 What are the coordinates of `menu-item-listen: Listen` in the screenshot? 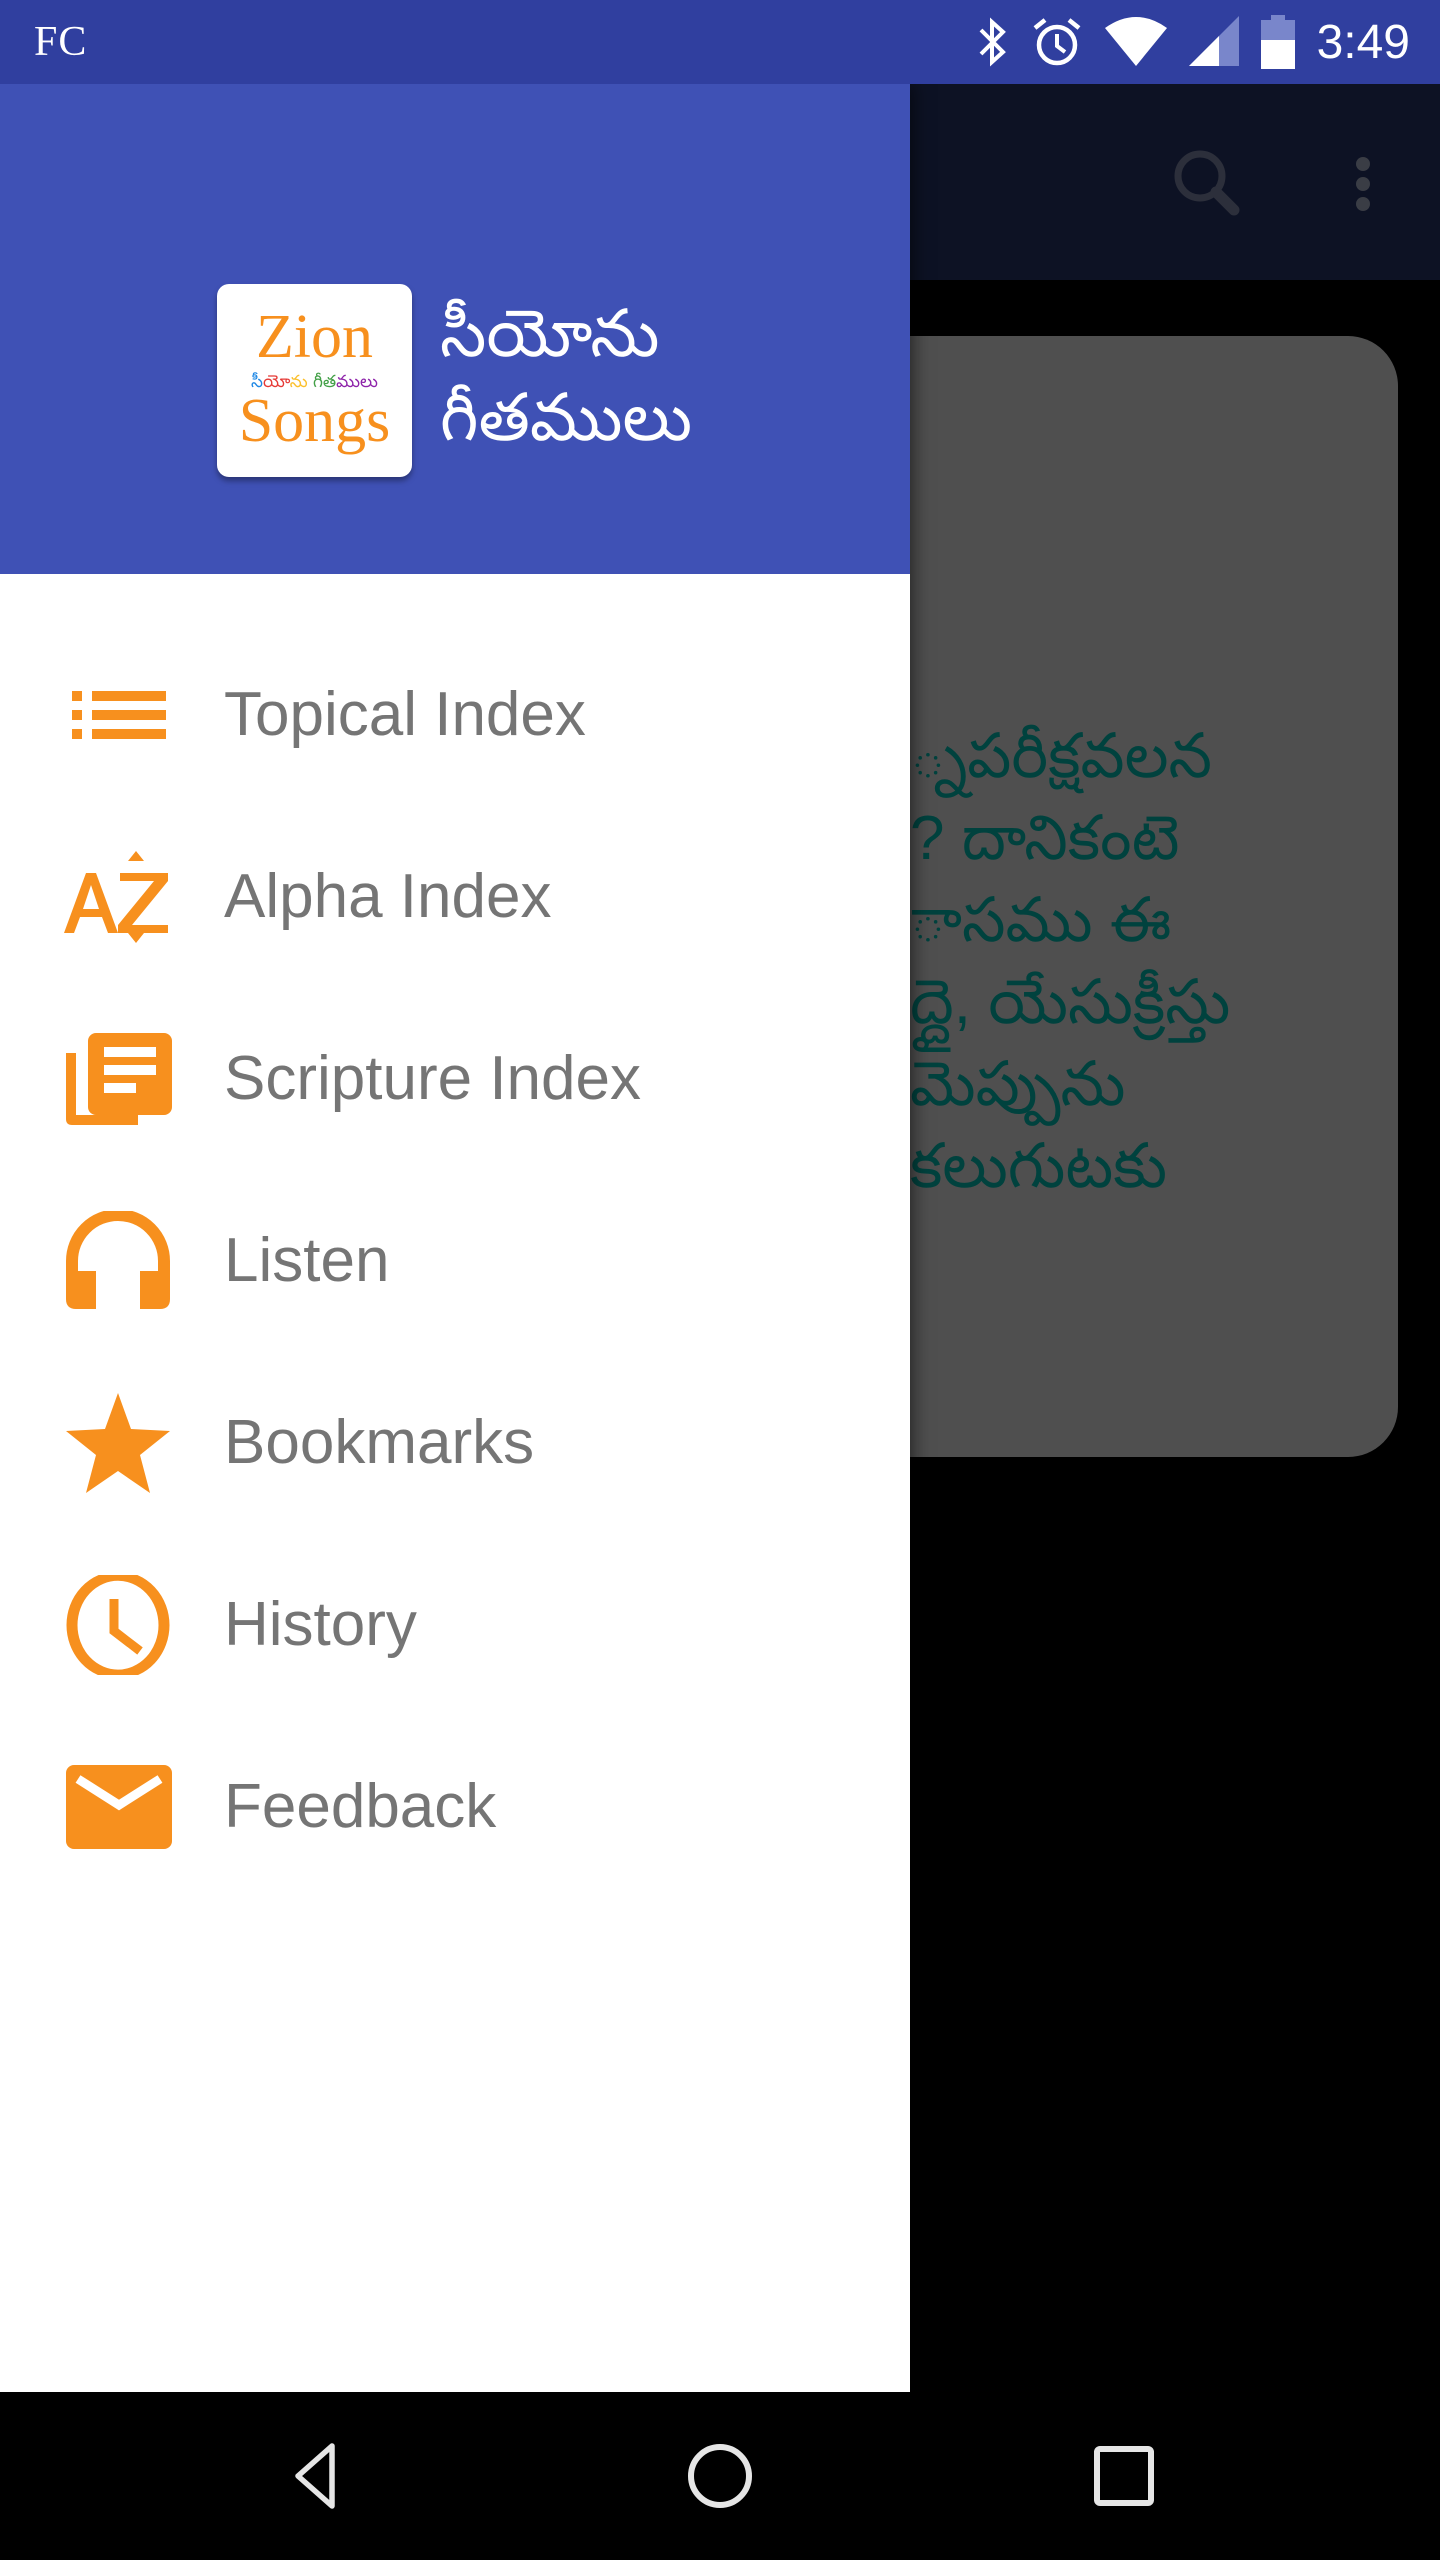 It's located at (455, 1261).